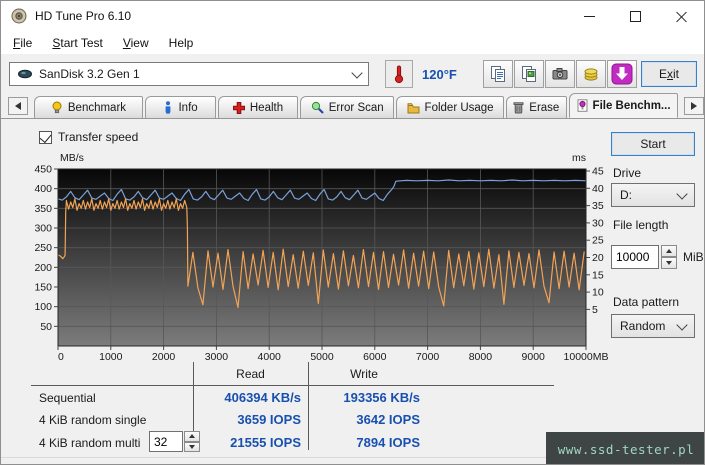 This screenshot has height=465, width=705. What do you see at coordinates (77, 43) in the screenshot?
I see `menu-start-test: Start Test` at bounding box center [77, 43].